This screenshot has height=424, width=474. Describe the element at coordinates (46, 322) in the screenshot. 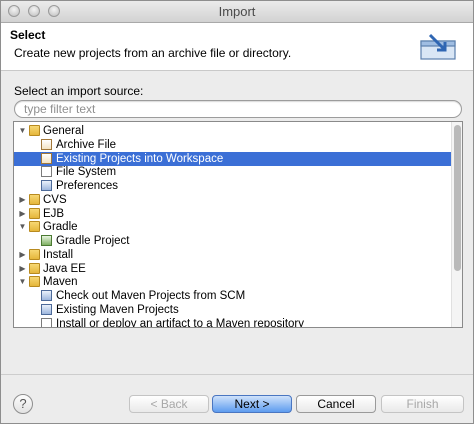

I see `maven-artifact-icon` at that location.